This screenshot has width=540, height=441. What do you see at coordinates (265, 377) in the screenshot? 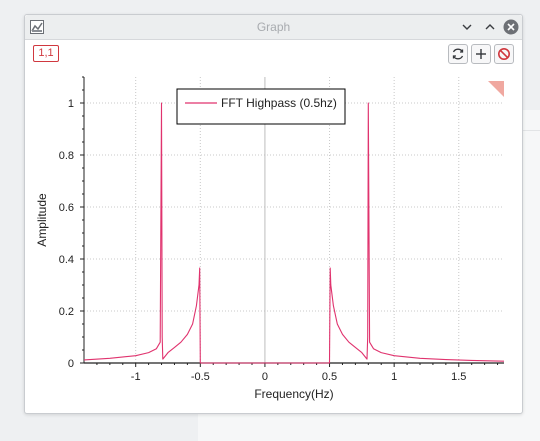
I see `x-tick-label: 0` at bounding box center [265, 377].